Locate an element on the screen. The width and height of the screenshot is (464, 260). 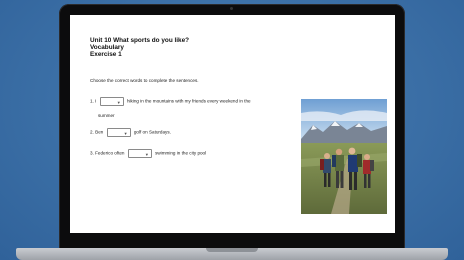
webcam-icon is located at coordinates (231, 8).